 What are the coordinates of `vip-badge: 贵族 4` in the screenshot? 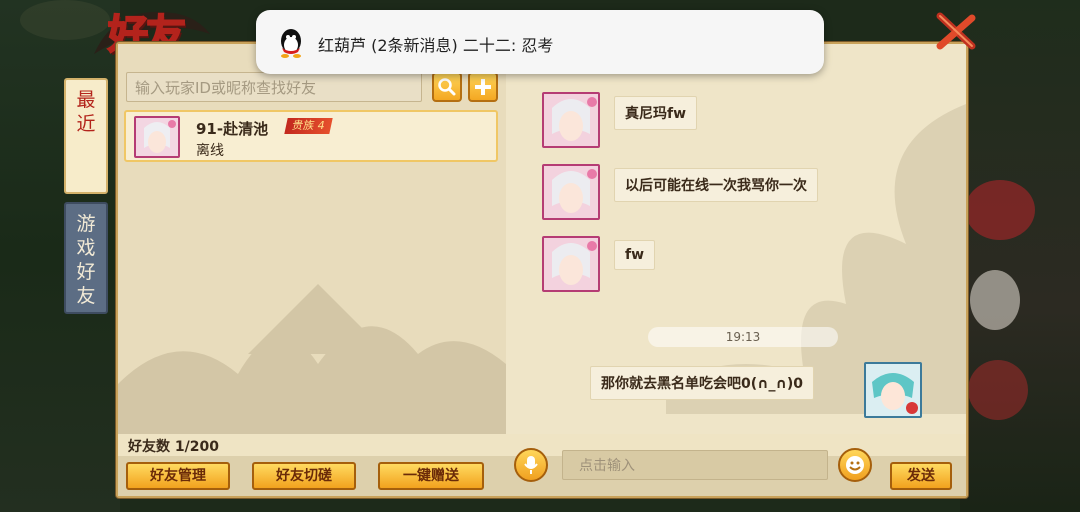 It's located at (308, 126).